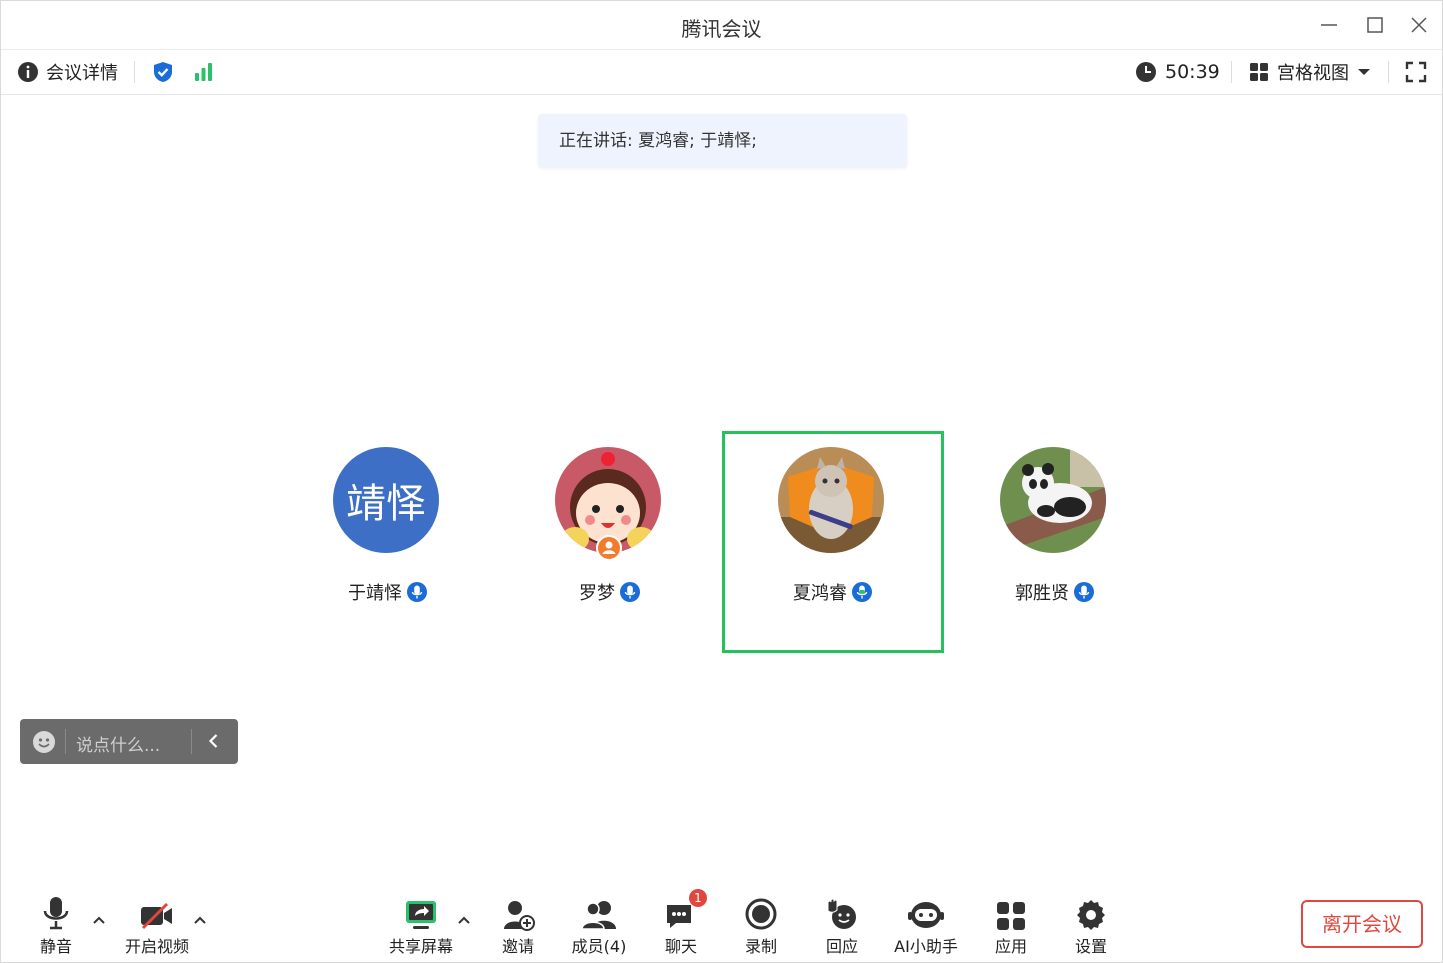  What do you see at coordinates (1010, 946) in the screenshot?
I see `apps-label: 应用` at bounding box center [1010, 946].